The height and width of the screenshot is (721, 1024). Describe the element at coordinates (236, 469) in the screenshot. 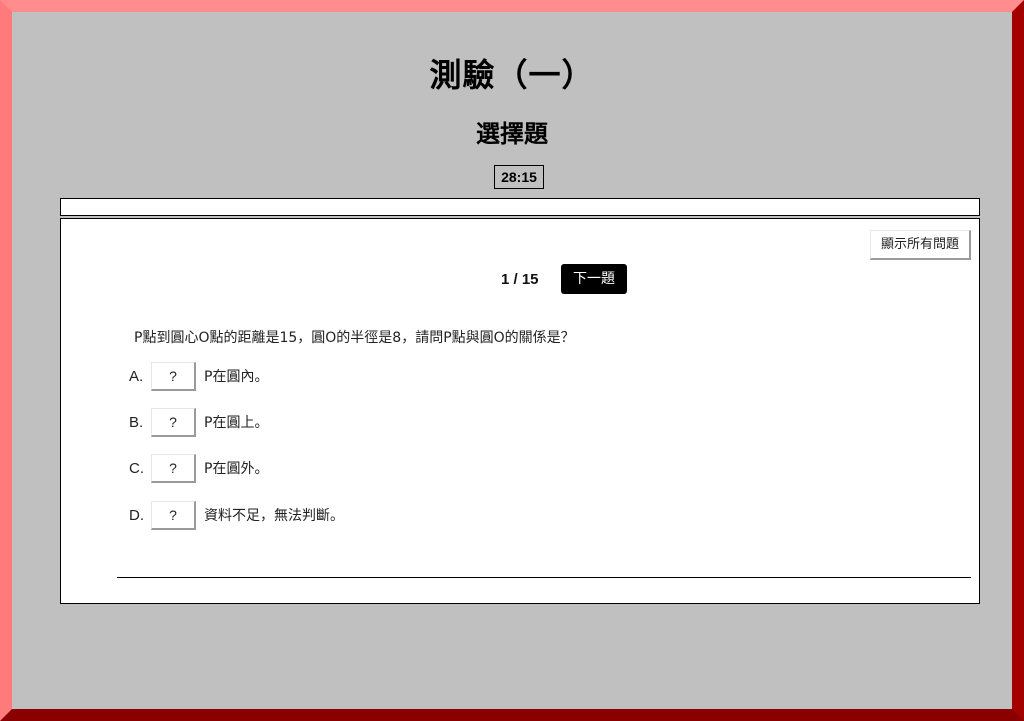

I see `option-text: P在圓外。` at that location.